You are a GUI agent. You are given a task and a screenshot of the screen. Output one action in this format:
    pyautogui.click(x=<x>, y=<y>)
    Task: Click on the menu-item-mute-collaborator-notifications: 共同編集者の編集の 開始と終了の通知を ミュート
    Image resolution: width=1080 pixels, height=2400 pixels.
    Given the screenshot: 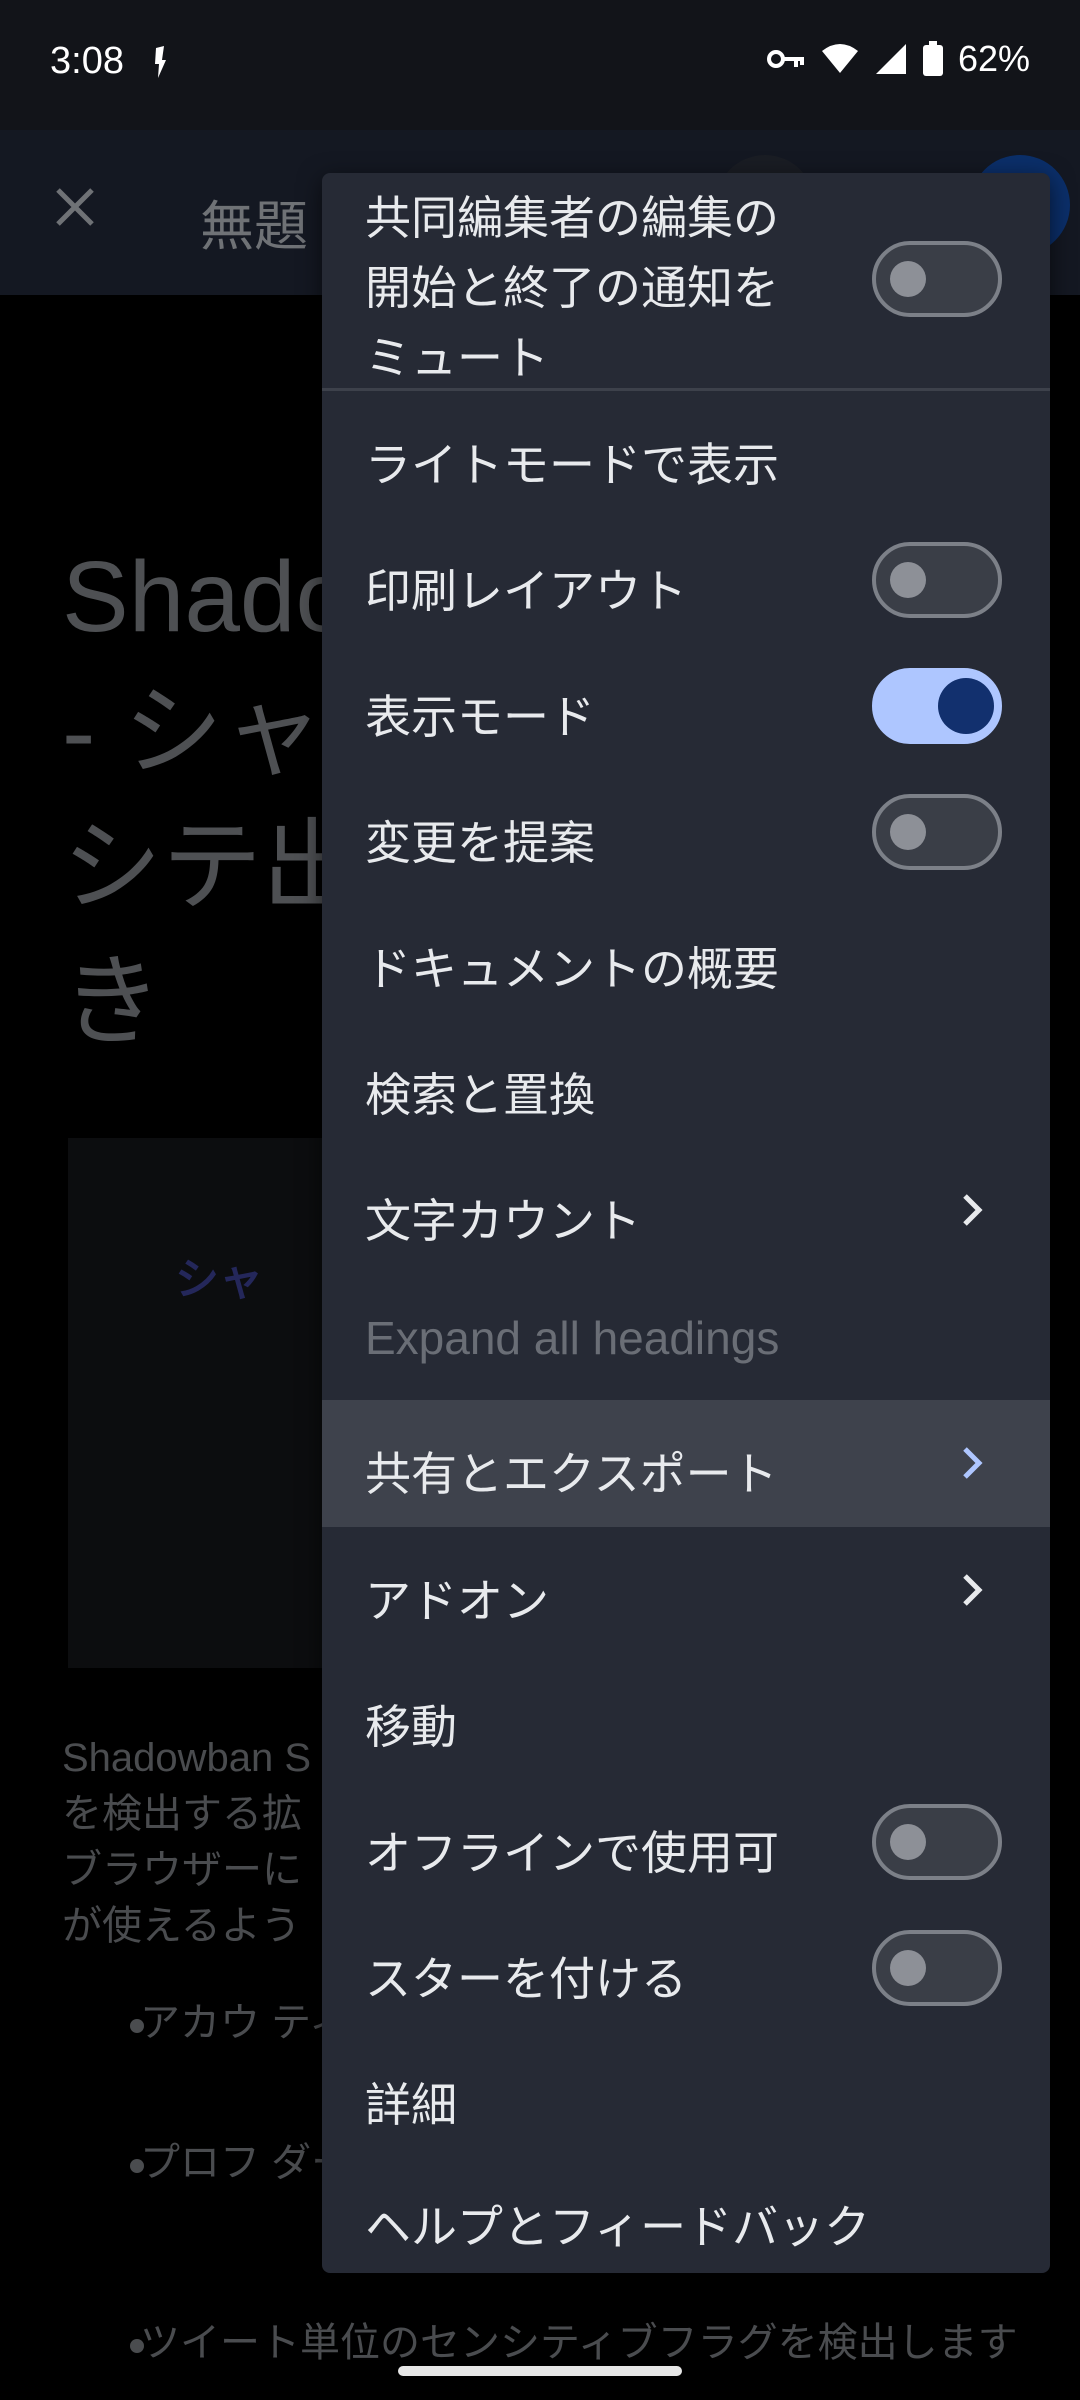 What is the action you would take?
    pyautogui.click(x=686, y=280)
    